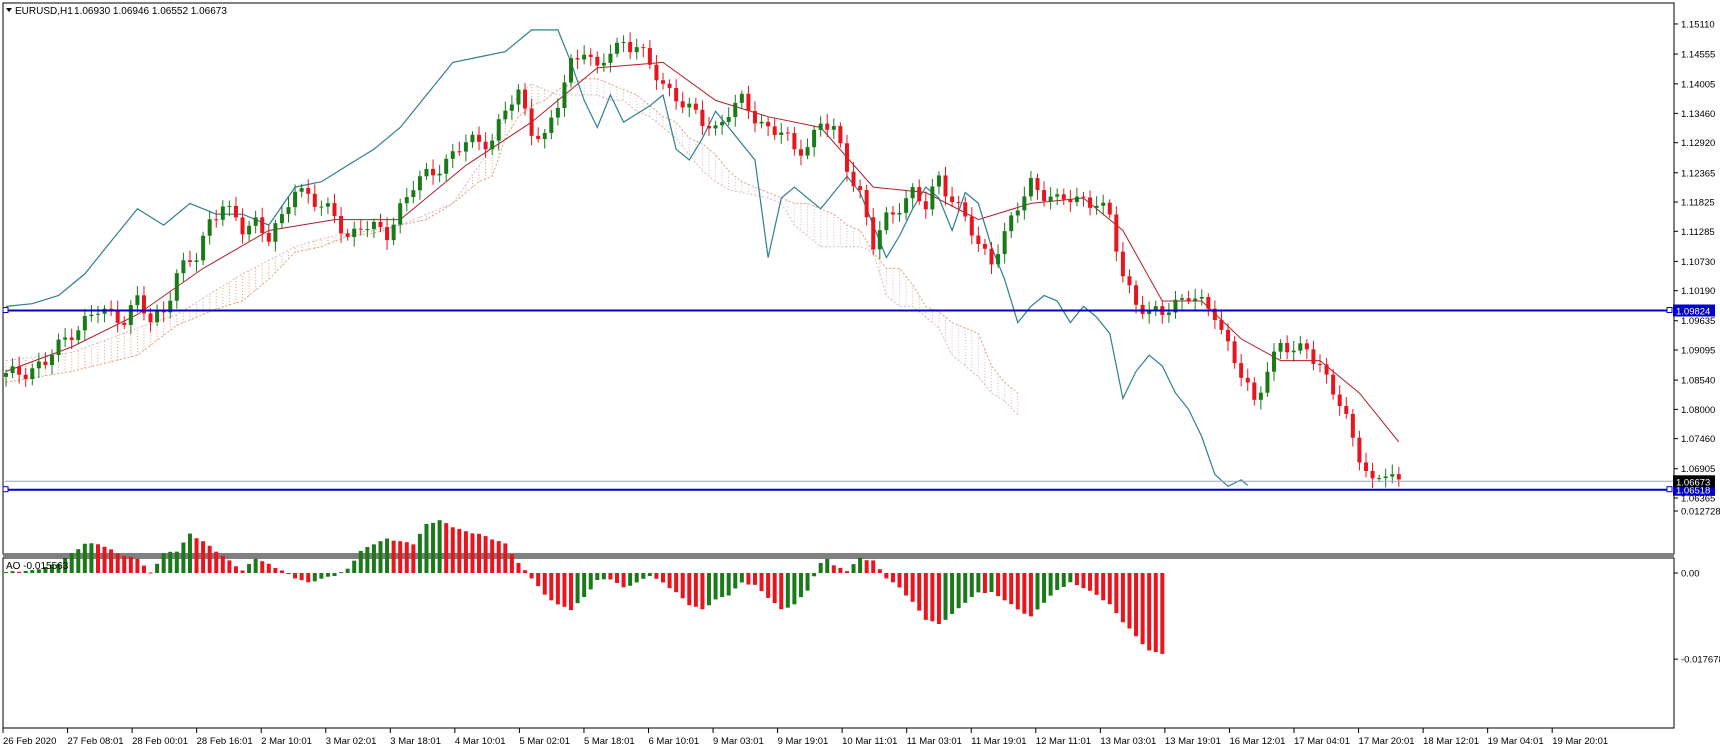 The image size is (1720, 756). What do you see at coordinates (1387, 741) in the screenshot?
I see `time-tick-label: 17 Mar 20:01` at bounding box center [1387, 741].